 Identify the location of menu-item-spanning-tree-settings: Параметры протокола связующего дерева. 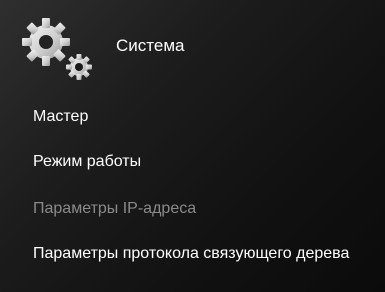
(208, 254).